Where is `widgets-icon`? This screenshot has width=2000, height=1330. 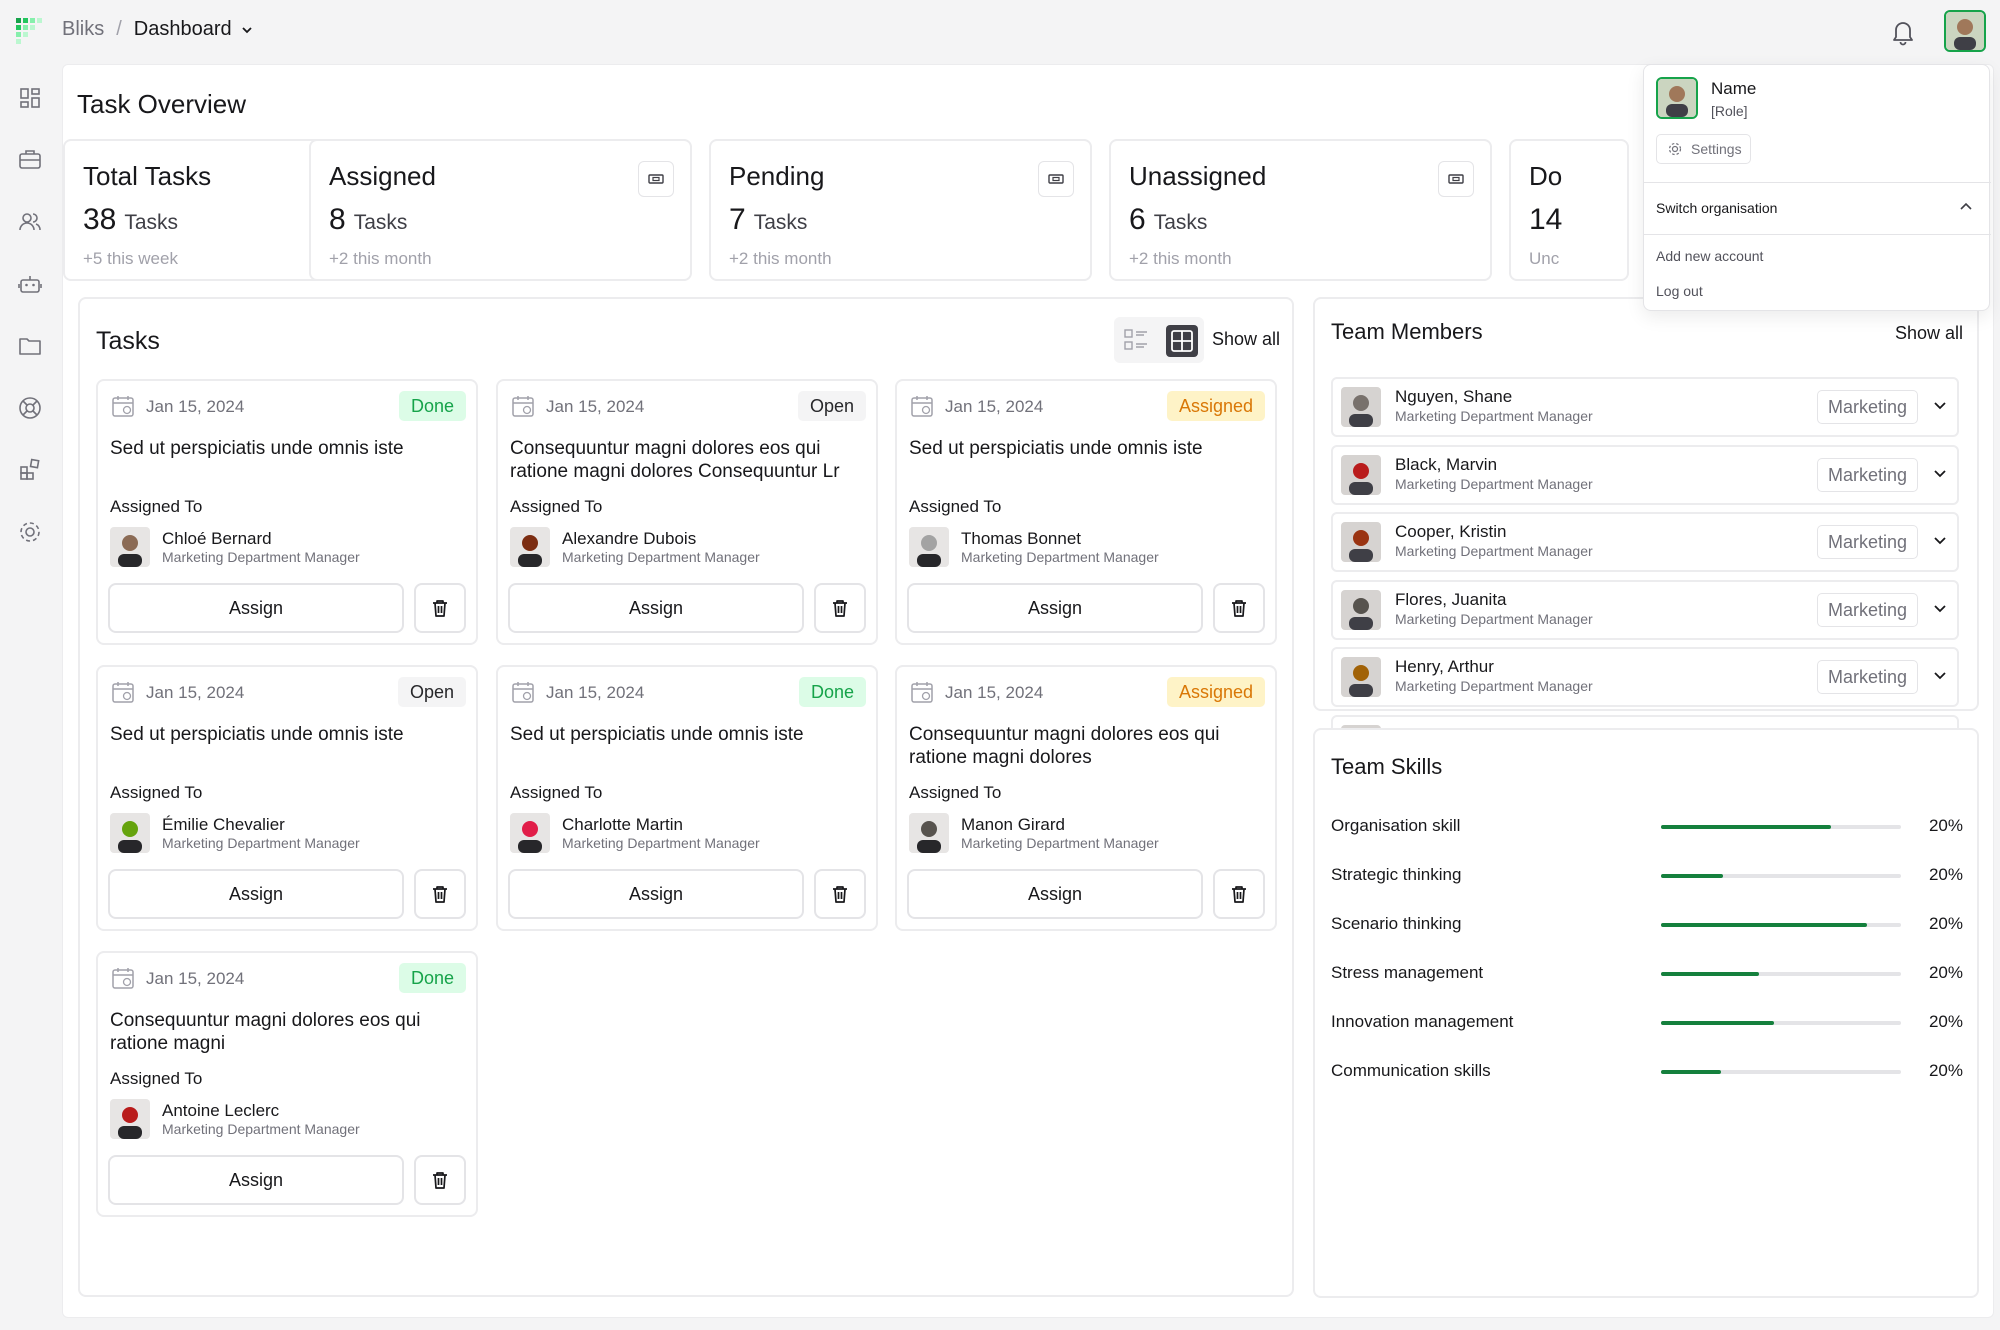 widgets-icon is located at coordinates (30, 470).